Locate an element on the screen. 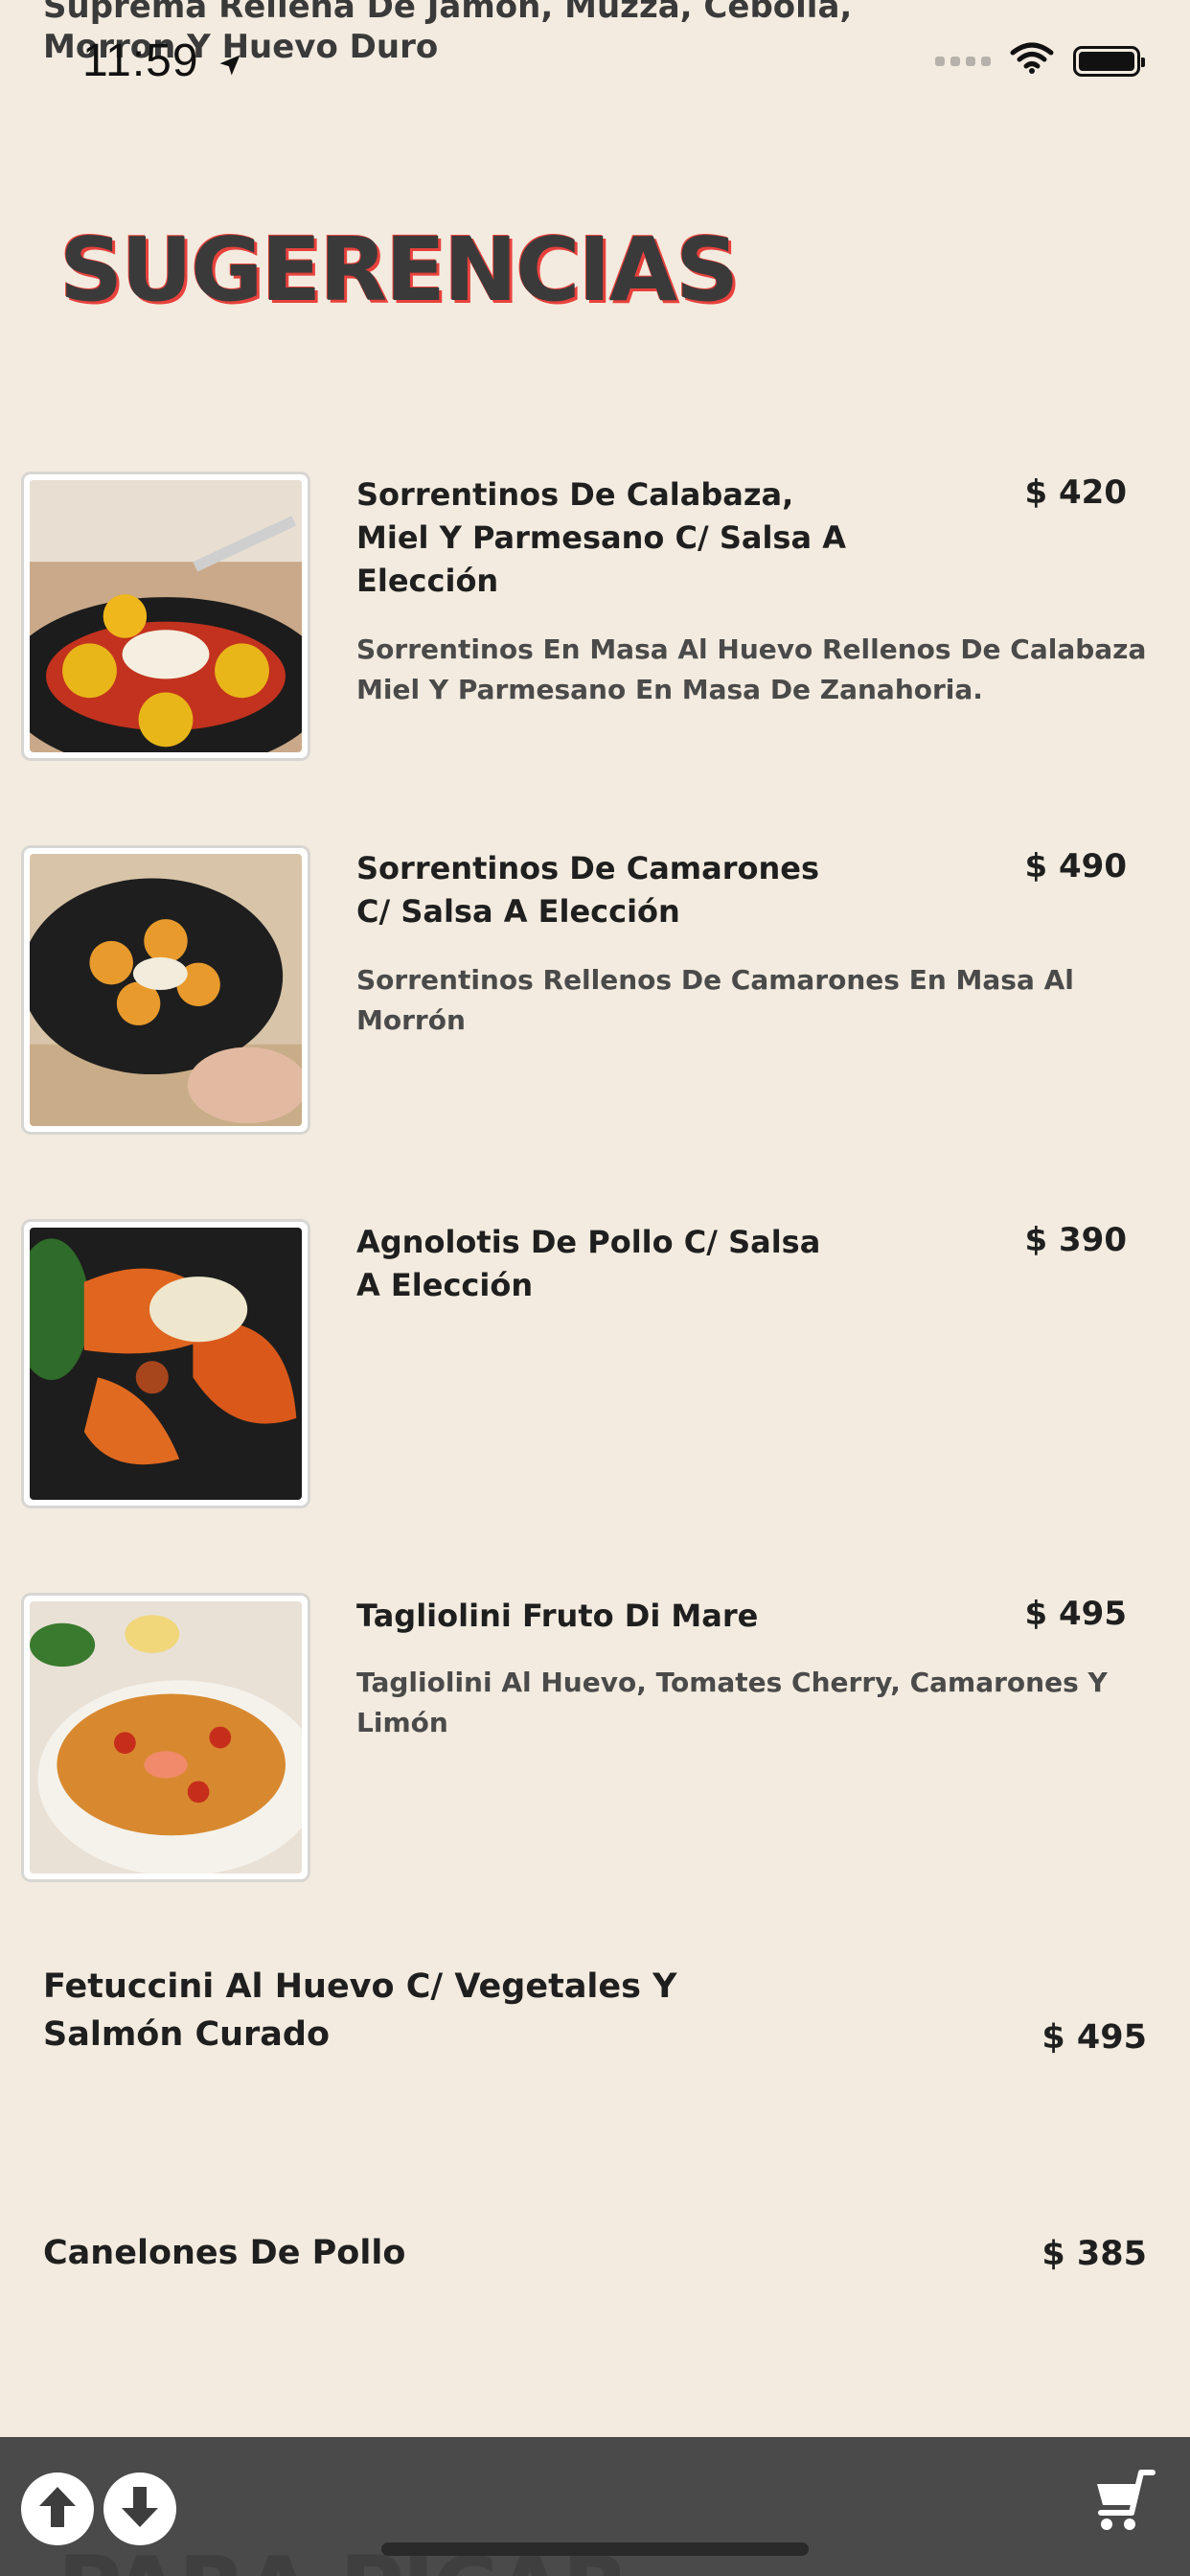  status-time: 11:59 is located at coordinates (163, 62).